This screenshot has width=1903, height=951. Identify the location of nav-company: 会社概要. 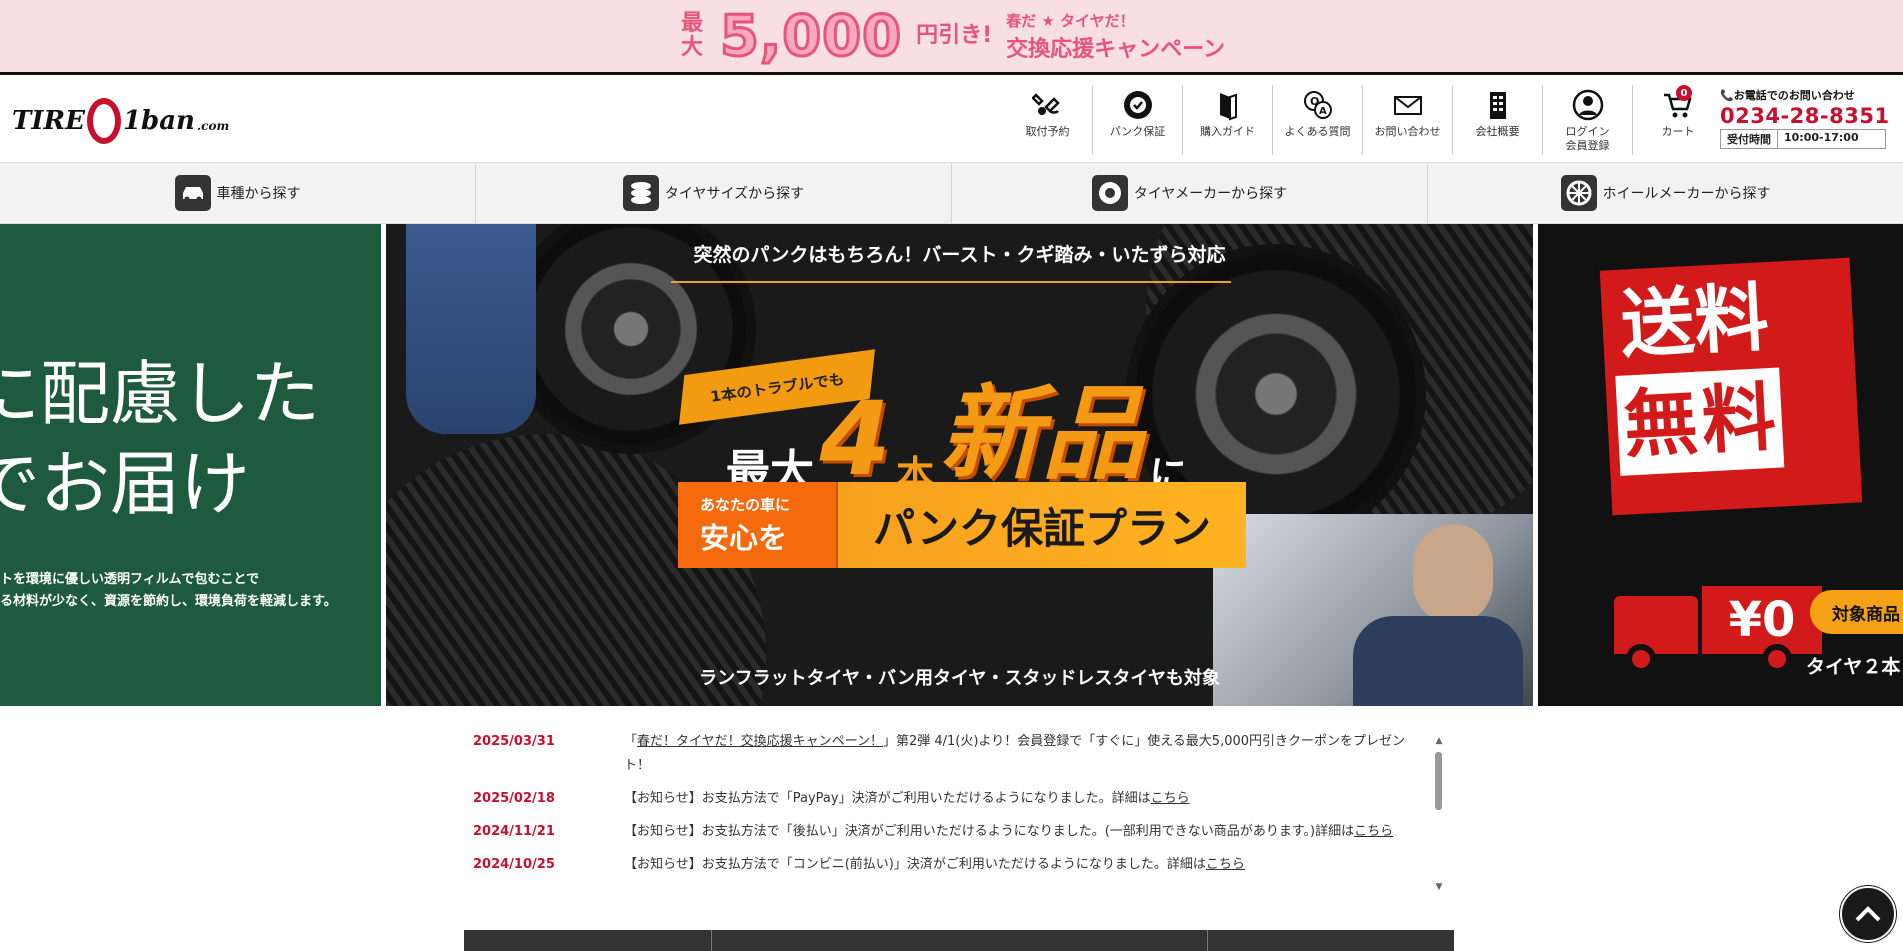
(1498, 120).